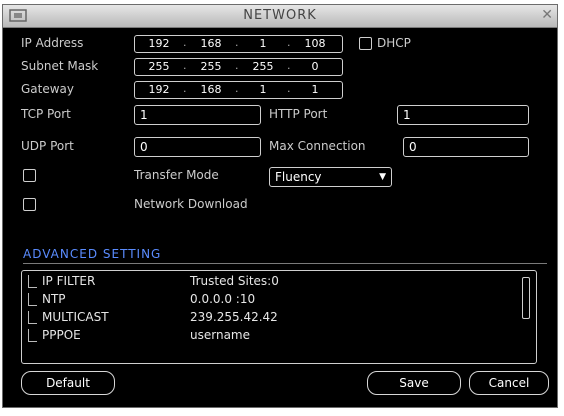 This screenshot has height=416, width=564. Describe the element at coordinates (159, 44) in the screenshot. I see `ip-octet-1: 192` at that location.